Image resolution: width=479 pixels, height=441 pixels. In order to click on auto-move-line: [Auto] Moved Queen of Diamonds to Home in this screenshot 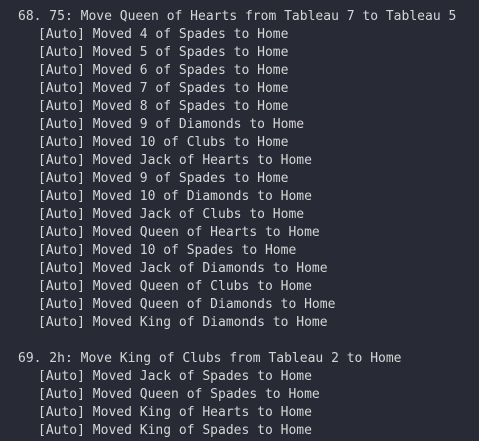, I will do `click(187, 304)`.